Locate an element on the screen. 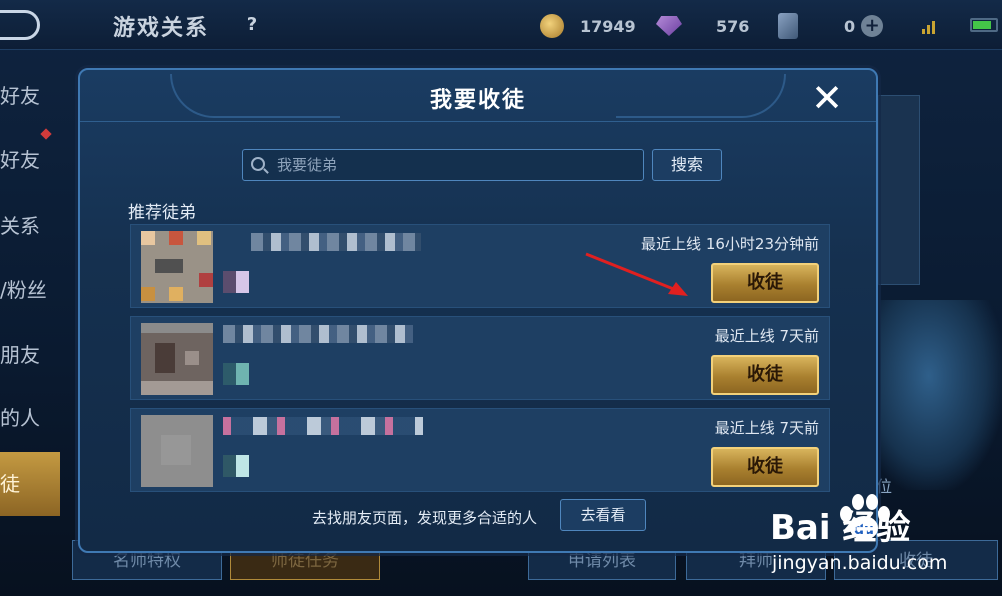 This screenshot has width=1002, height=596. search-box is located at coordinates (443, 165).